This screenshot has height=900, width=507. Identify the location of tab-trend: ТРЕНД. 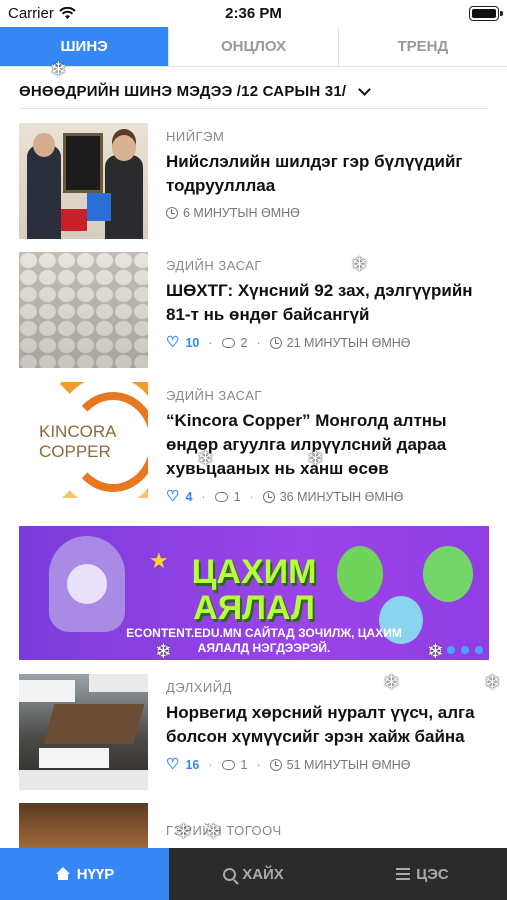
(423, 46).